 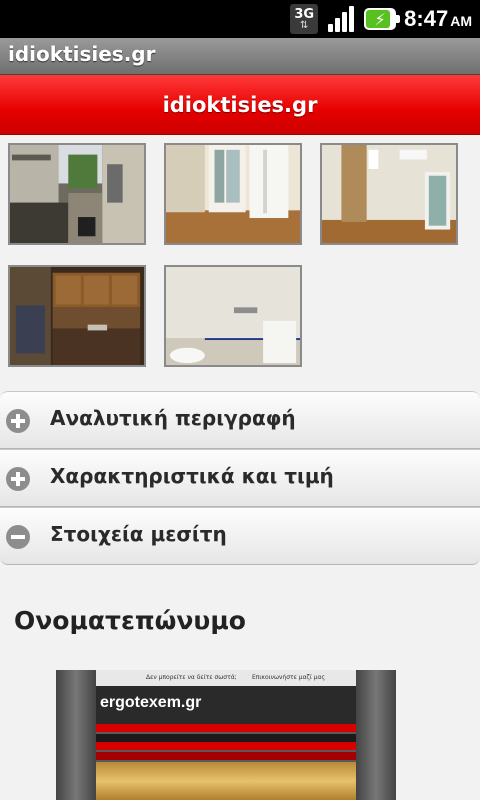 I want to click on preview-logo: ergotexem.gr, so click(x=151, y=702).